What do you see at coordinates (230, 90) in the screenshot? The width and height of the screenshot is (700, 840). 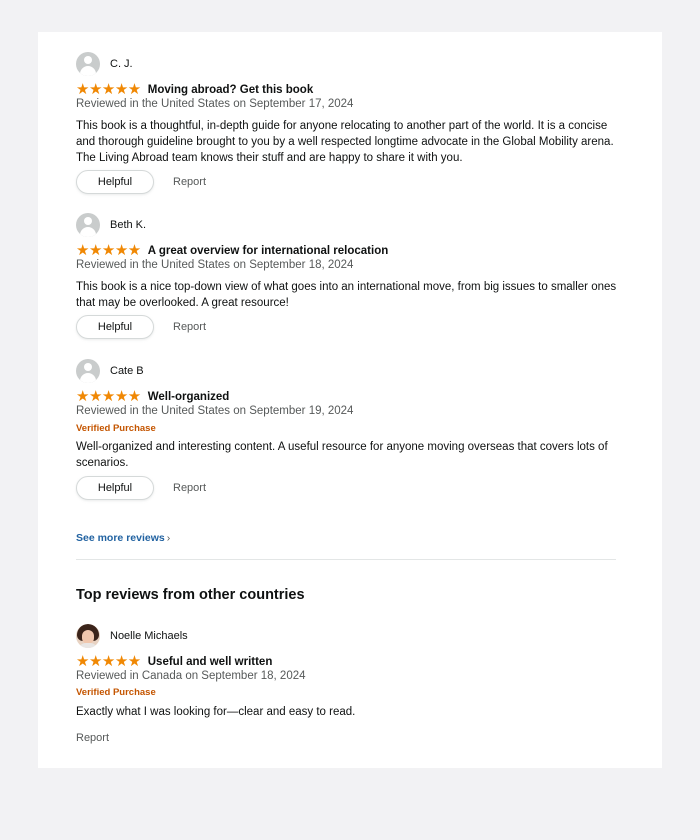 I see `review-title: Moving abroad? Get this book` at bounding box center [230, 90].